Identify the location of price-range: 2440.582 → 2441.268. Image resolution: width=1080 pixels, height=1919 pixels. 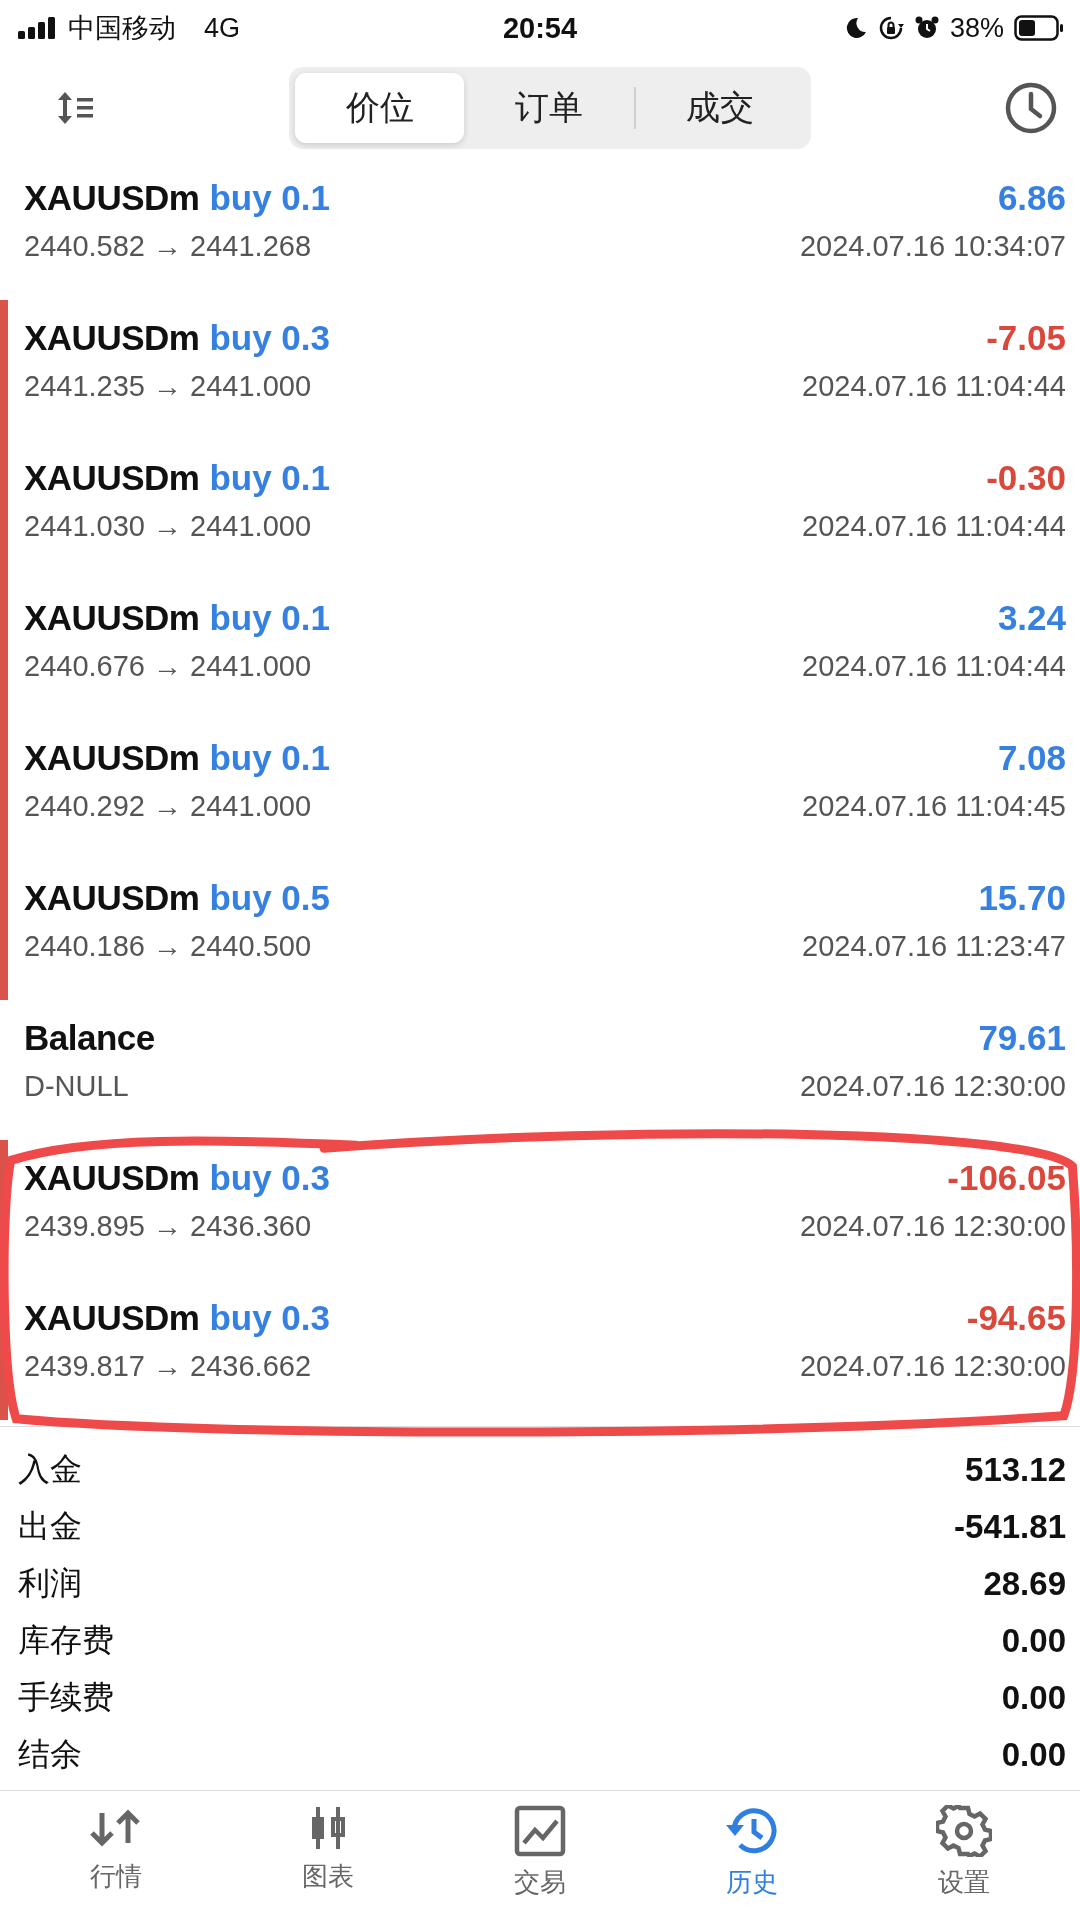
(168, 246).